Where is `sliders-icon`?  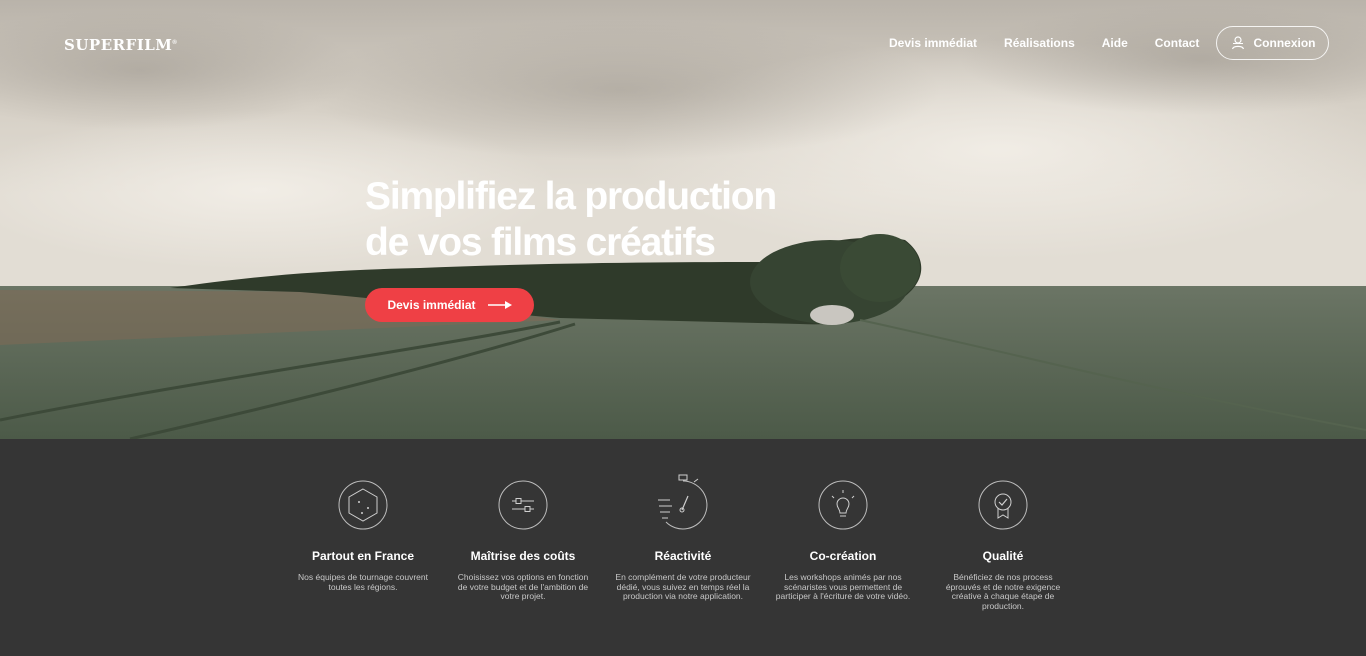 sliders-icon is located at coordinates (523, 505).